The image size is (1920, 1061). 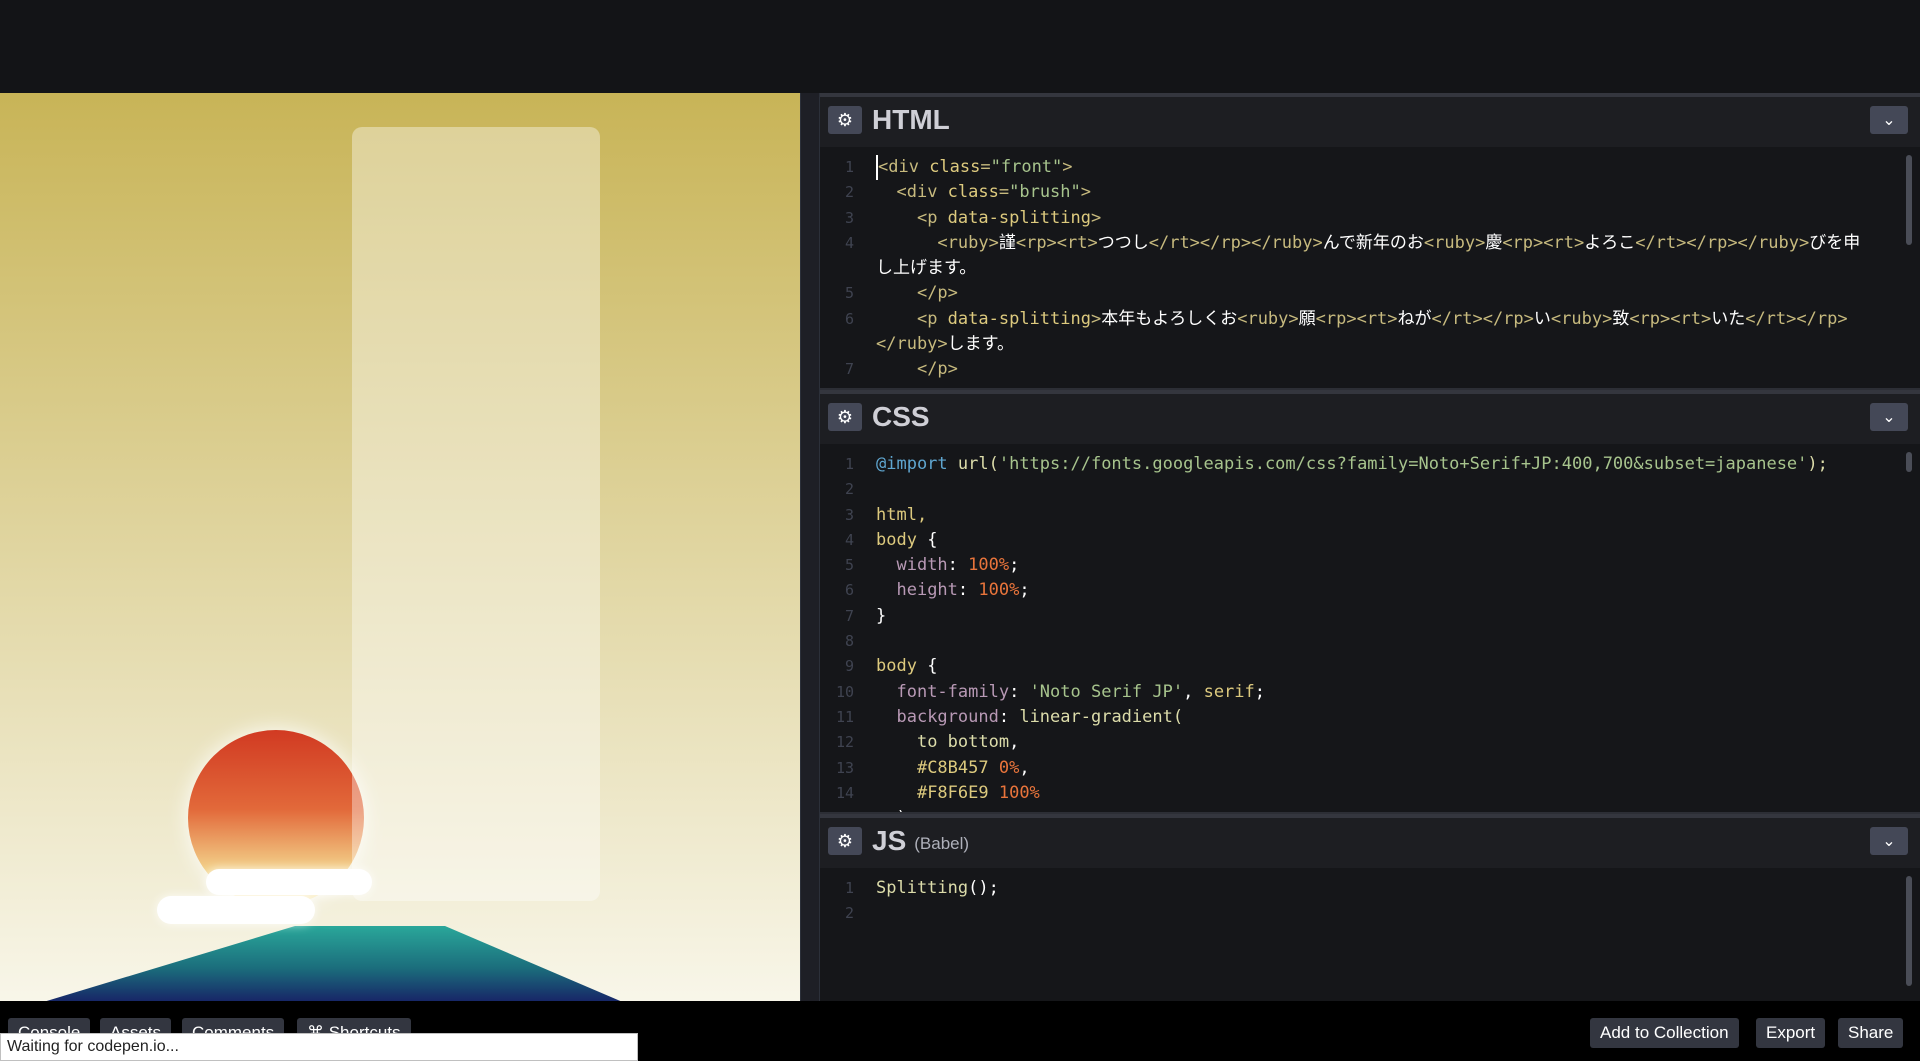 I want to click on code-line: 9 body {, so click(x=1370, y=666).